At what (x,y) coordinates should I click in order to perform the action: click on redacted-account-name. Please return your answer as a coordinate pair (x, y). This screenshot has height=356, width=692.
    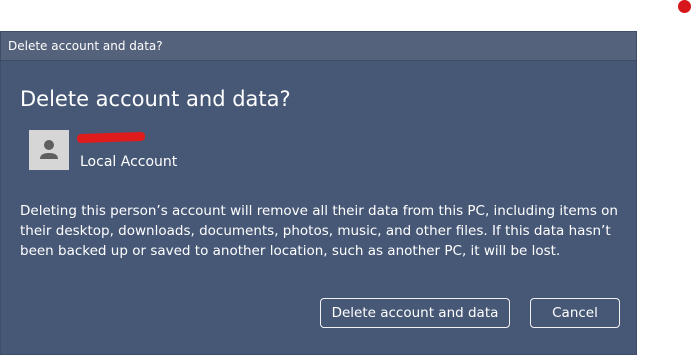
    Looking at the image, I should click on (111, 137).